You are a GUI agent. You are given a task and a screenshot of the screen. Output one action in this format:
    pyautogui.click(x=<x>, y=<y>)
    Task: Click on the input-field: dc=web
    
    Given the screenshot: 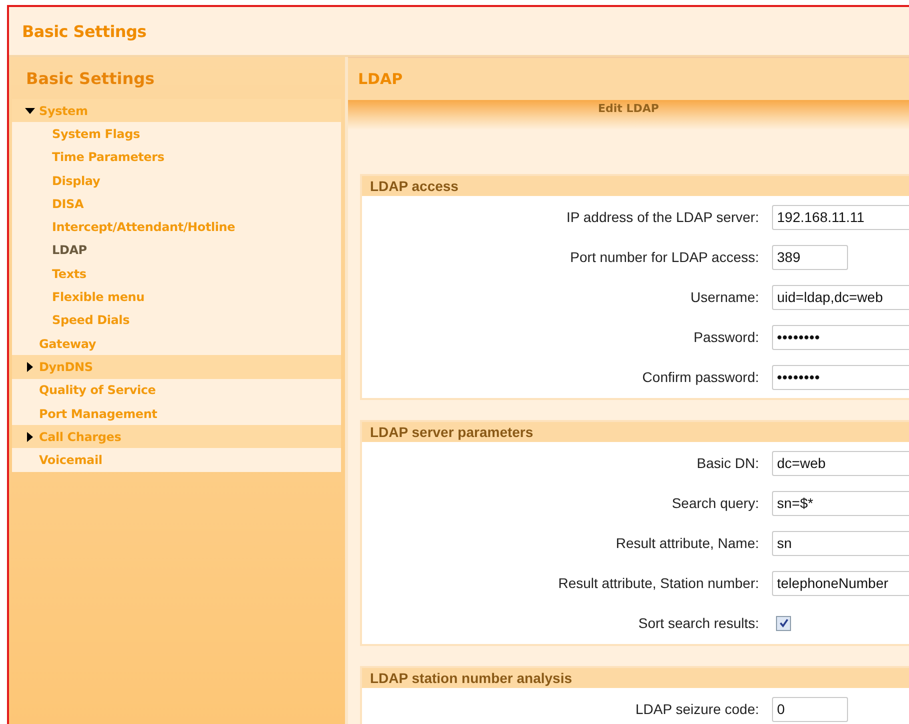 What is the action you would take?
    pyautogui.click(x=840, y=463)
    